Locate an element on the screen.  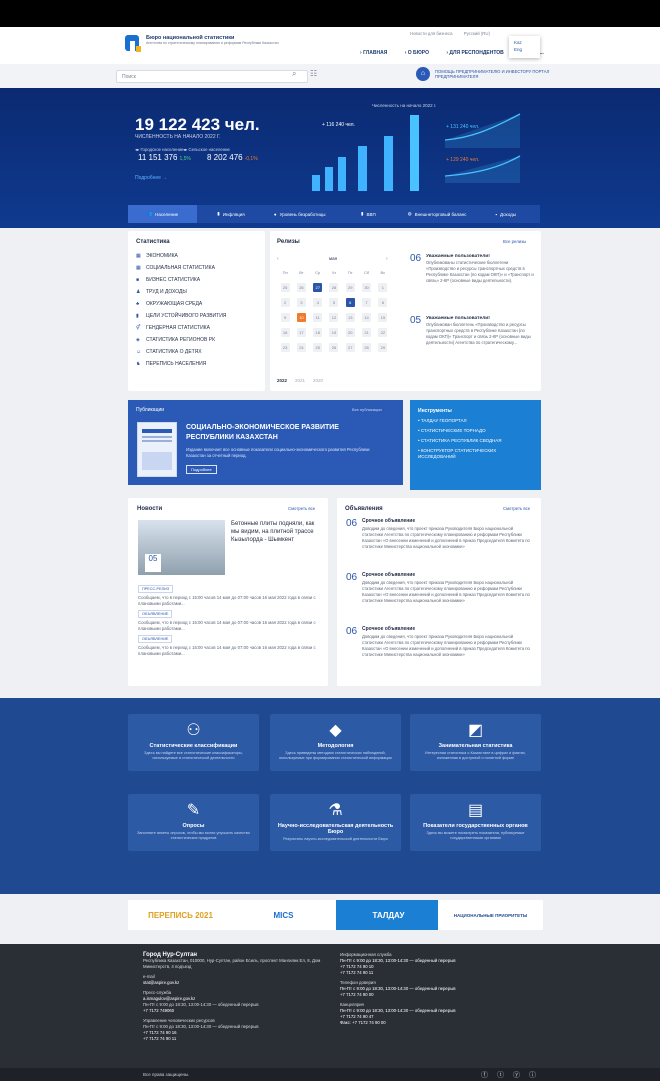
news-photo: 05 is located at coordinates (181, 547).